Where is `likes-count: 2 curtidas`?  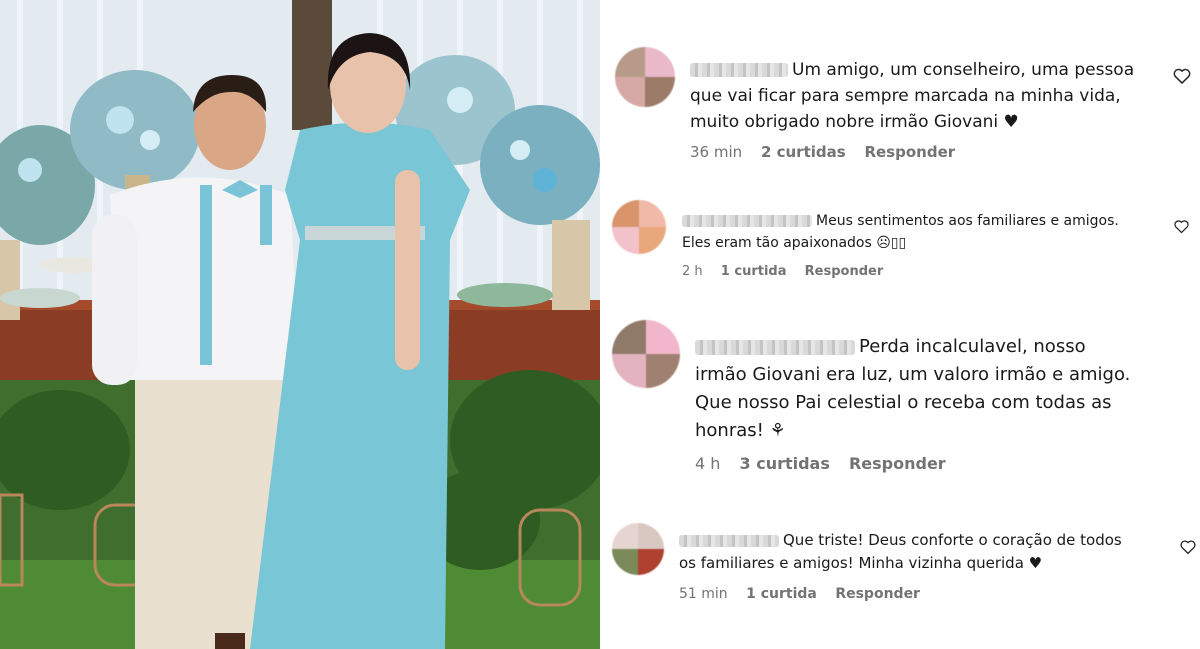
likes-count: 2 curtidas is located at coordinates (803, 152).